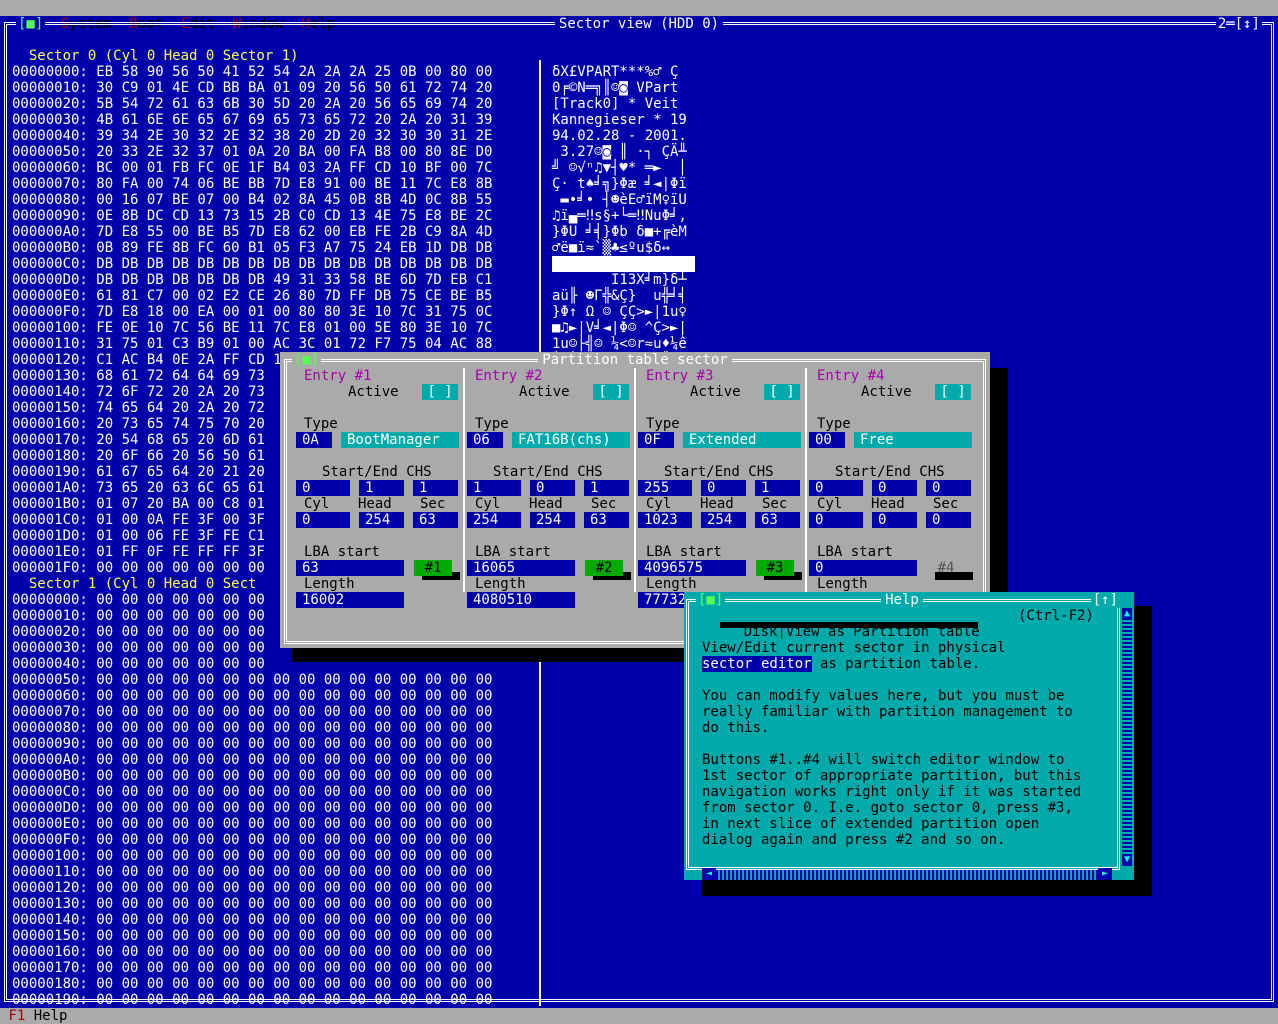 The image size is (1278, 1024). What do you see at coordinates (1105, 874) in the screenshot?
I see `scroll-right-icon: ►` at bounding box center [1105, 874].